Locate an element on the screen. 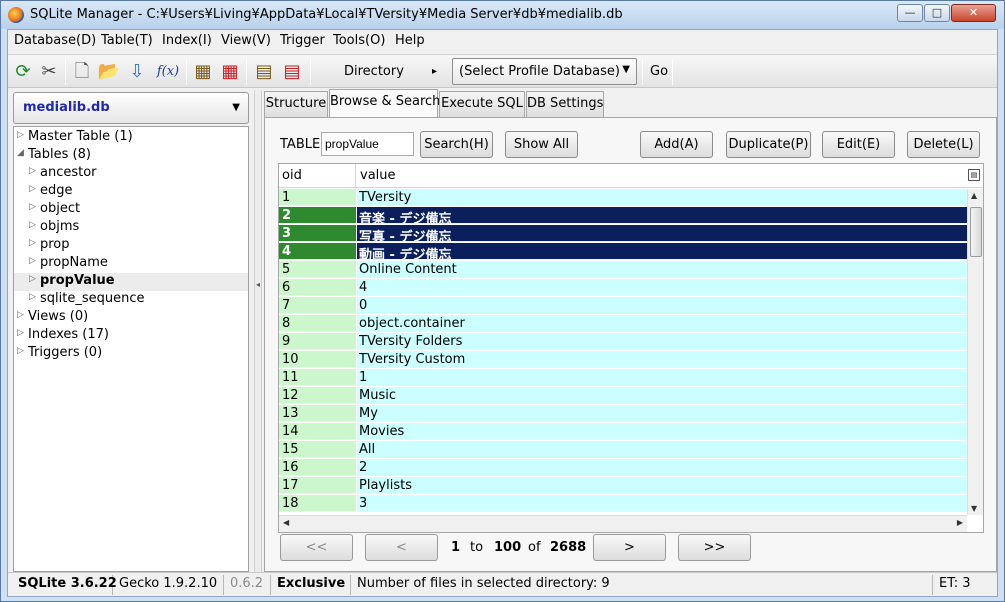 This screenshot has height=602, width=1005. menu-trigger: Trigger is located at coordinates (302, 40).